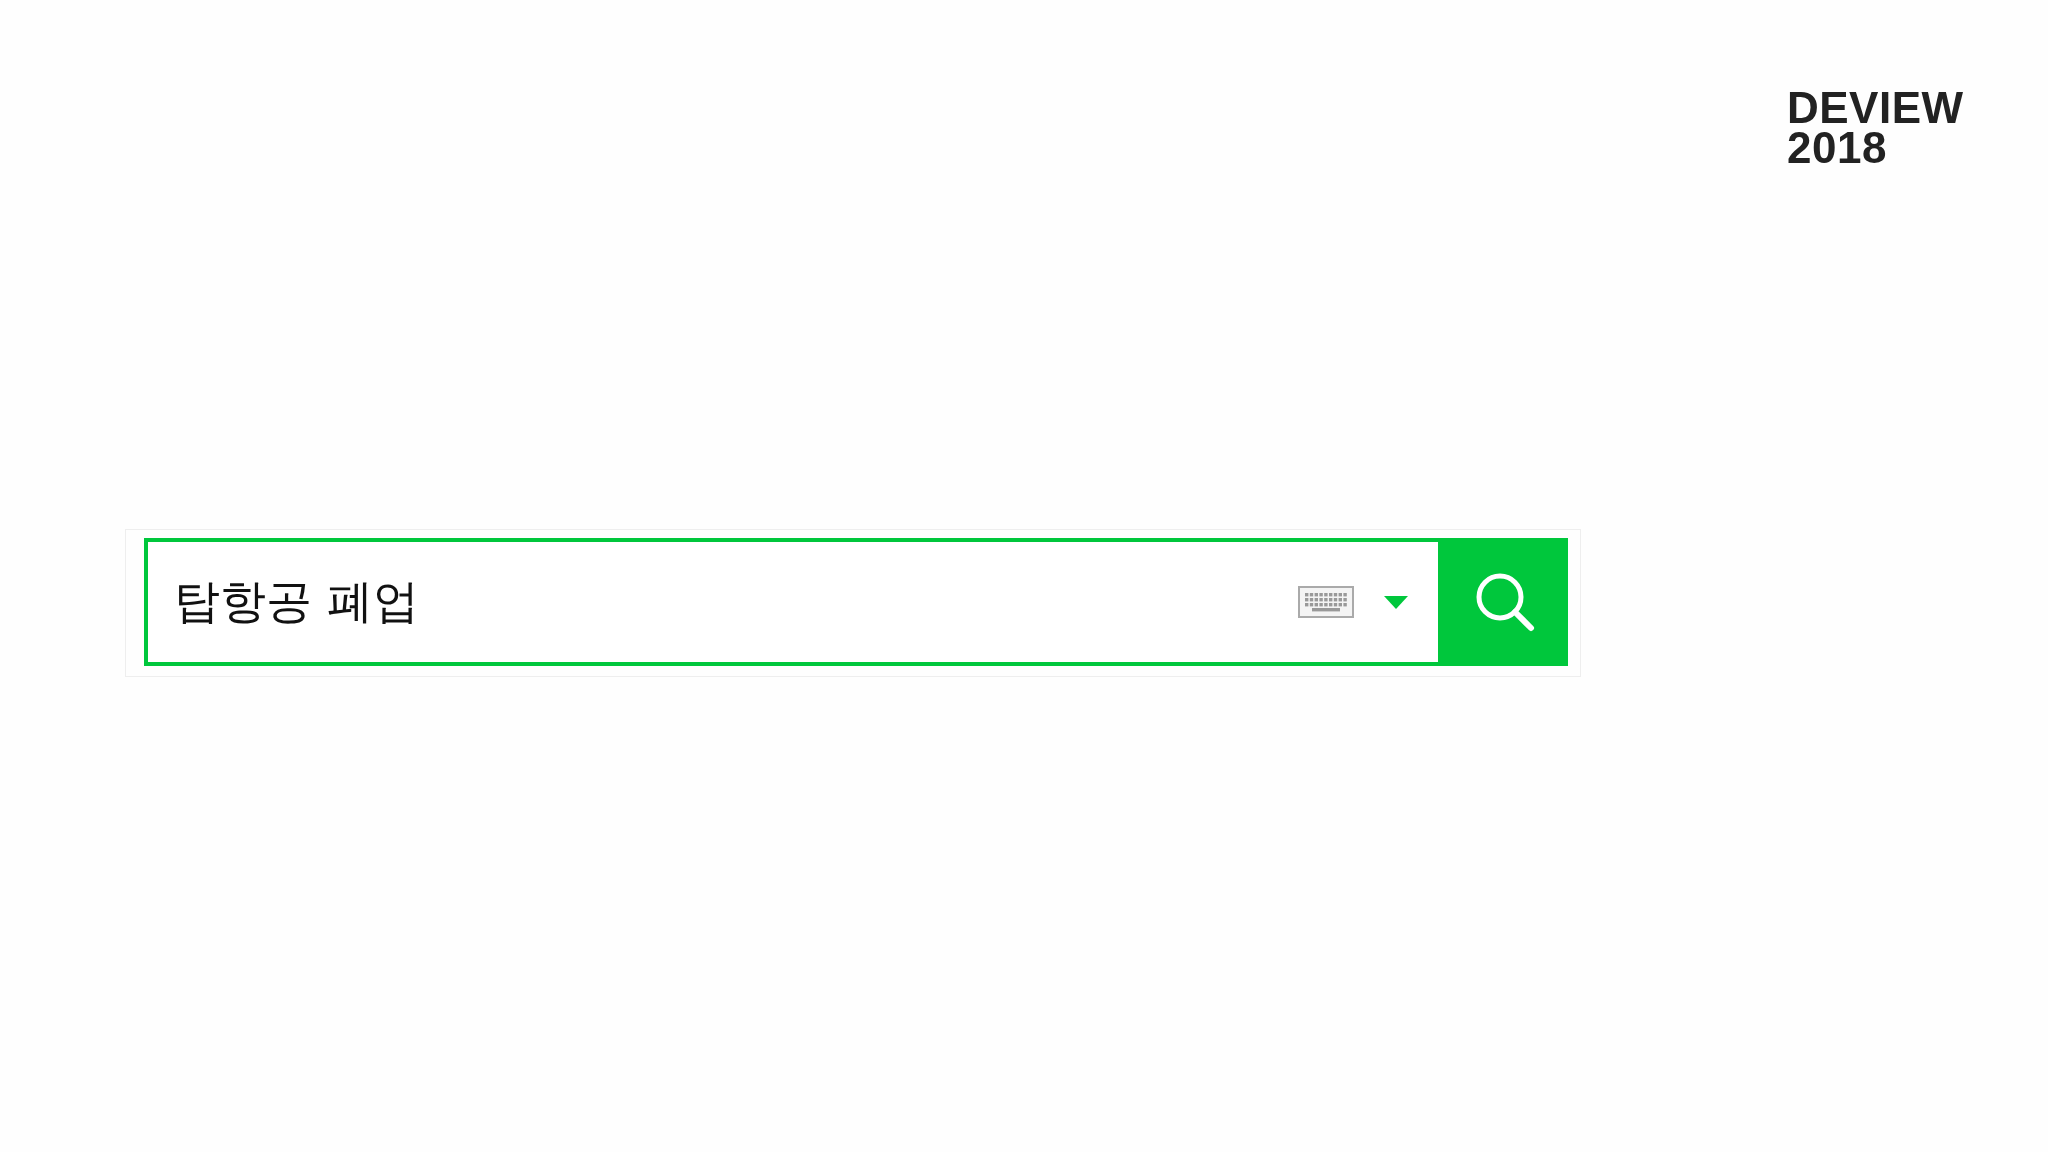  What do you see at coordinates (1326, 602) in the screenshot?
I see `keyboard-icon` at bounding box center [1326, 602].